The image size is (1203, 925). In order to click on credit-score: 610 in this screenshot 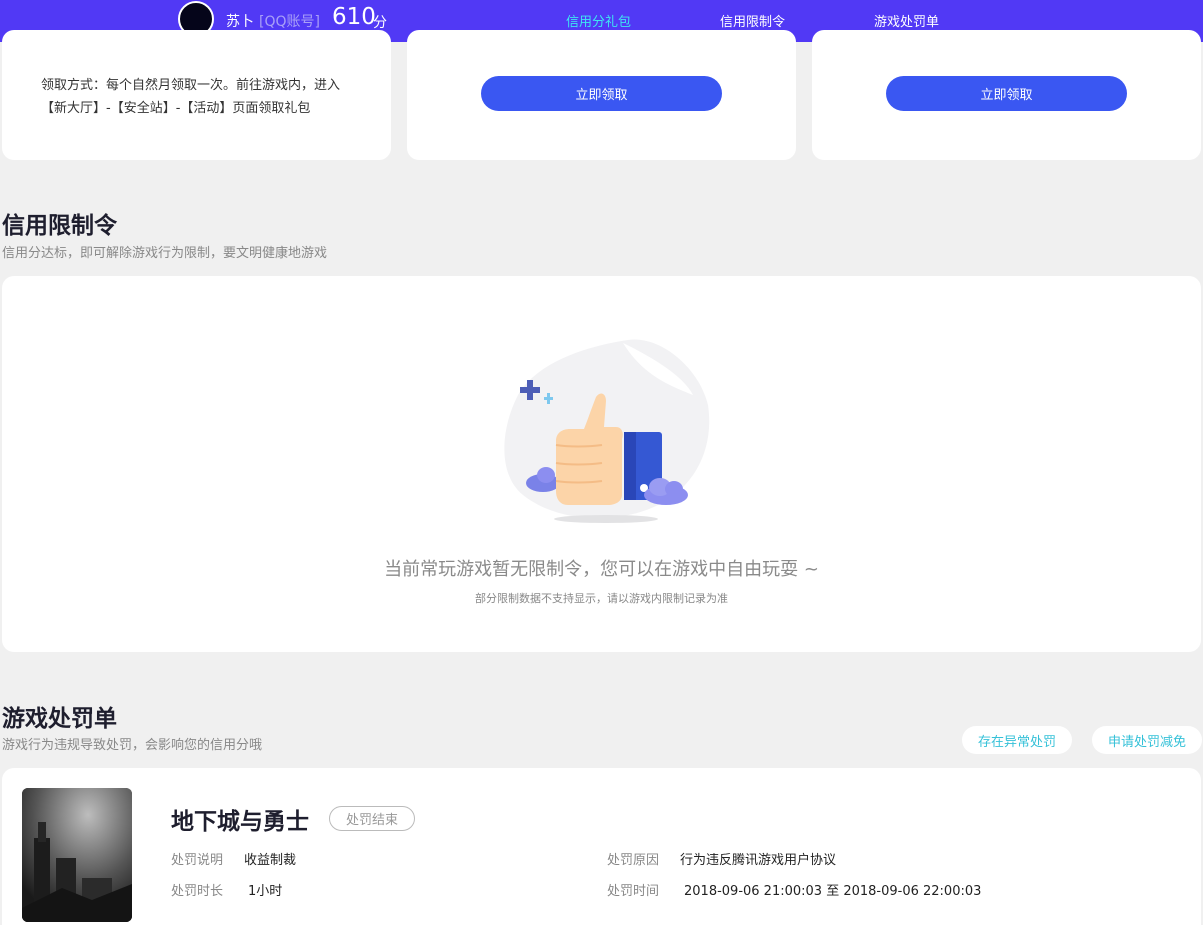, I will do `click(354, 17)`.